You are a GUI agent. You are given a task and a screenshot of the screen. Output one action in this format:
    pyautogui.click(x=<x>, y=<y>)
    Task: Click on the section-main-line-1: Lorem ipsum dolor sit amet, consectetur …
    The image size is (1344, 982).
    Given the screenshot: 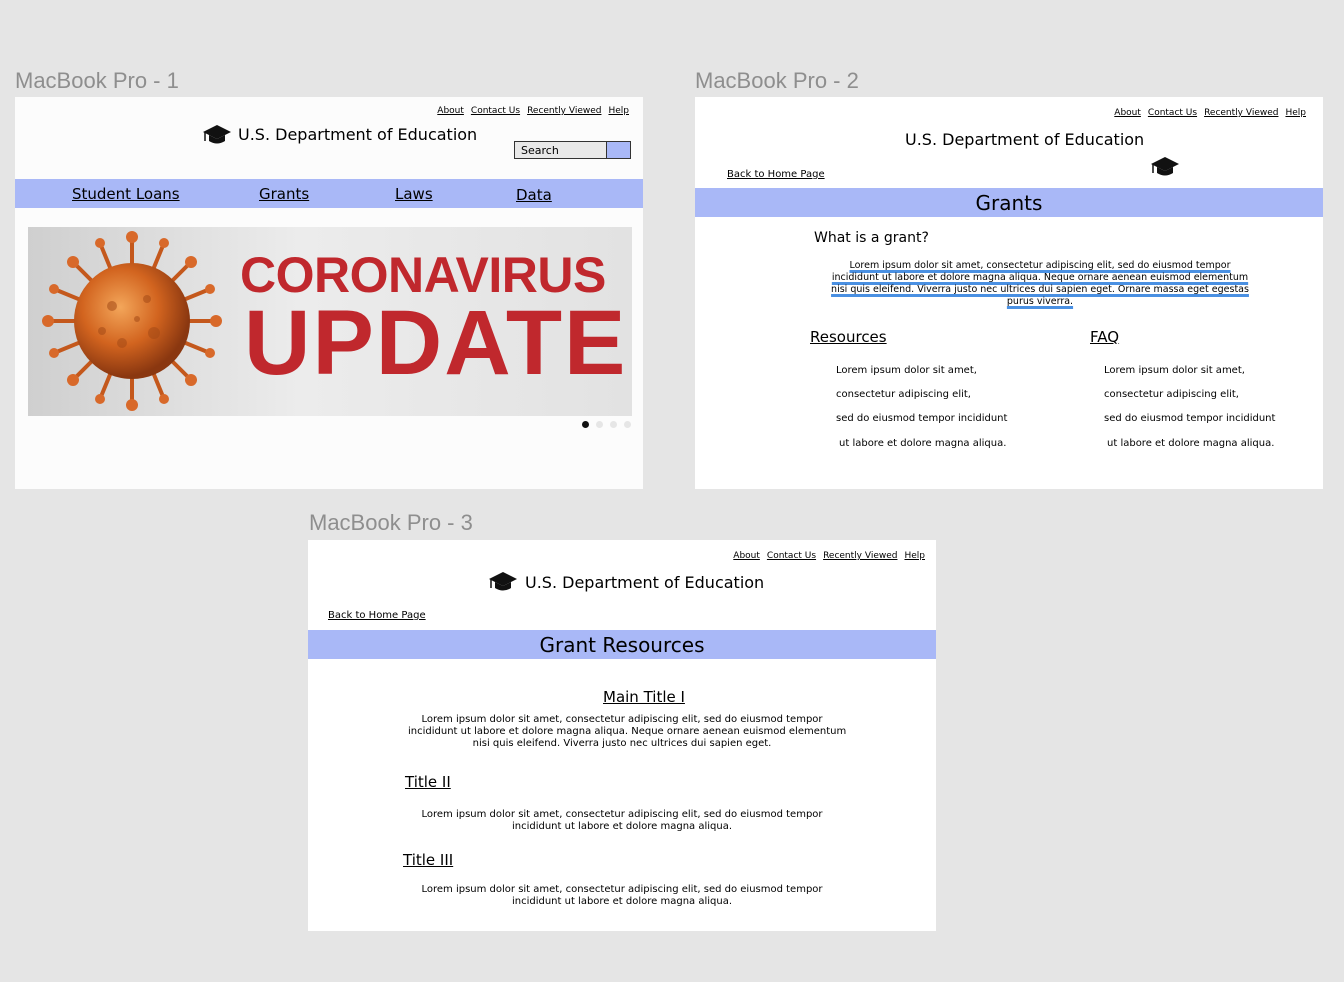 What is the action you would take?
    pyautogui.click(x=622, y=719)
    